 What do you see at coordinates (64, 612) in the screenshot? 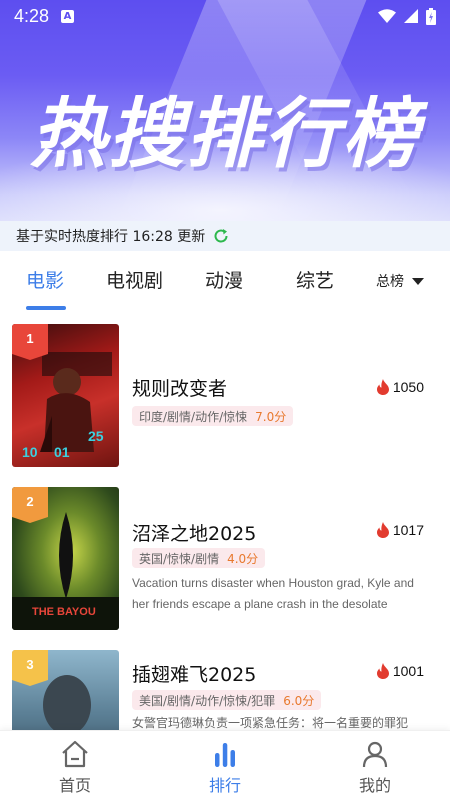
I see `svg-text: THE BAYOU` at bounding box center [64, 612].